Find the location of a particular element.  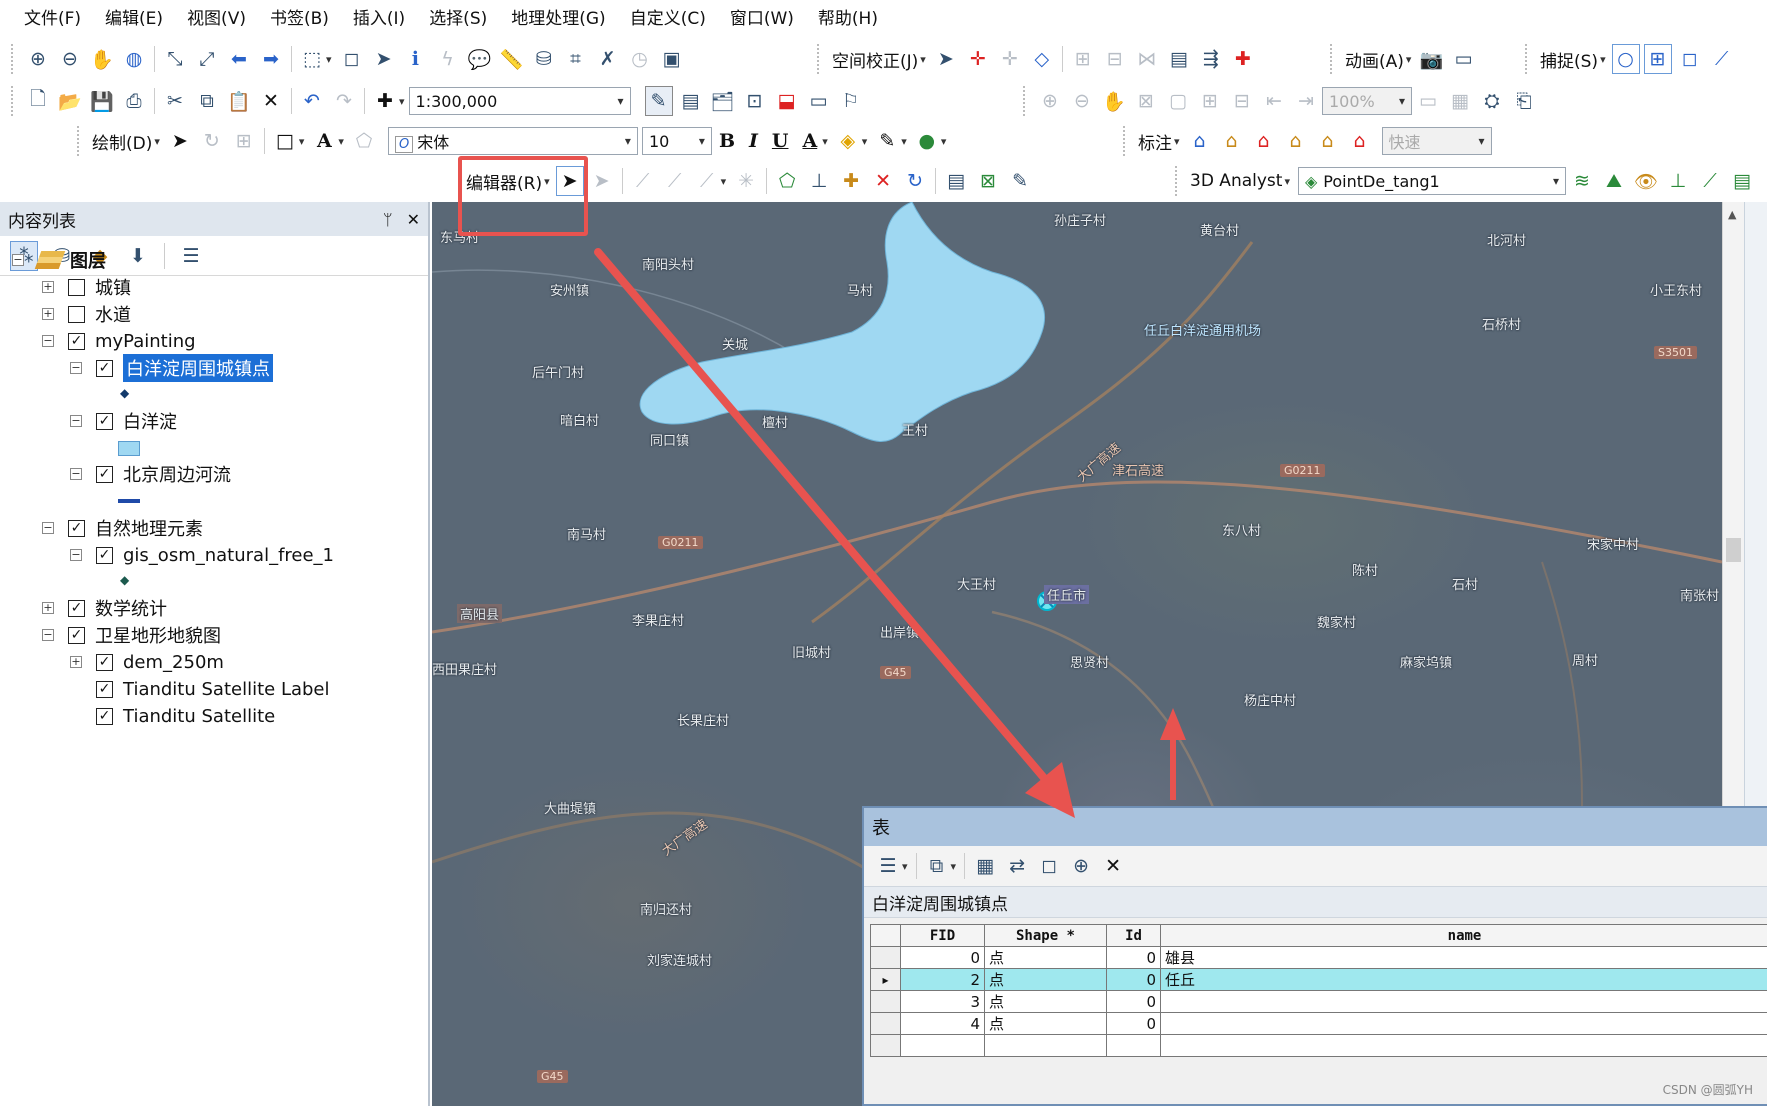

new-displacement-link-icon: ✛ is located at coordinates (978, 59).